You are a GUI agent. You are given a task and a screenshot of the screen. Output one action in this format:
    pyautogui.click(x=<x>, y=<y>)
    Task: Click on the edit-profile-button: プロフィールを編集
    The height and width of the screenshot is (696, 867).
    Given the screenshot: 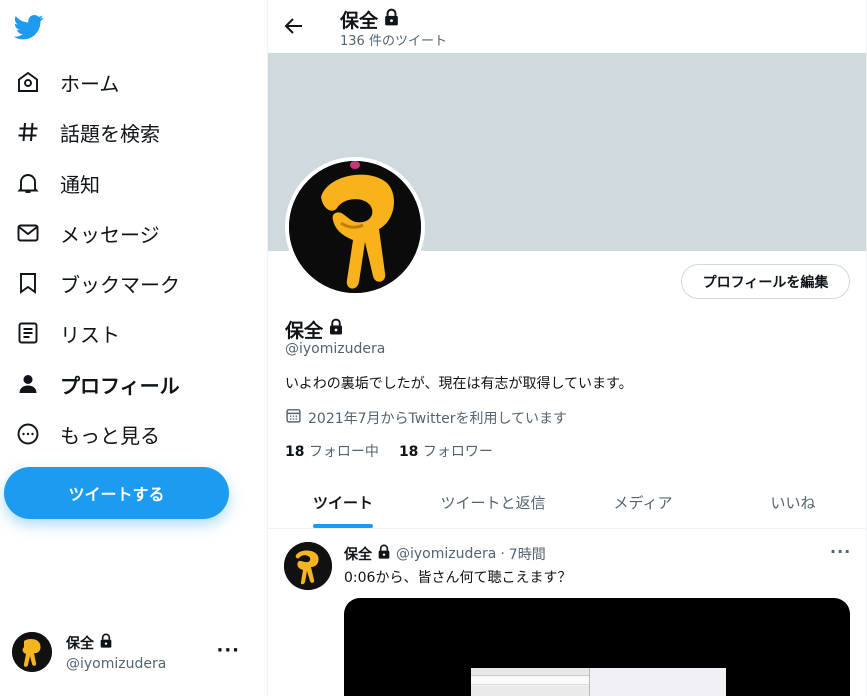 What is the action you would take?
    pyautogui.click(x=765, y=281)
    